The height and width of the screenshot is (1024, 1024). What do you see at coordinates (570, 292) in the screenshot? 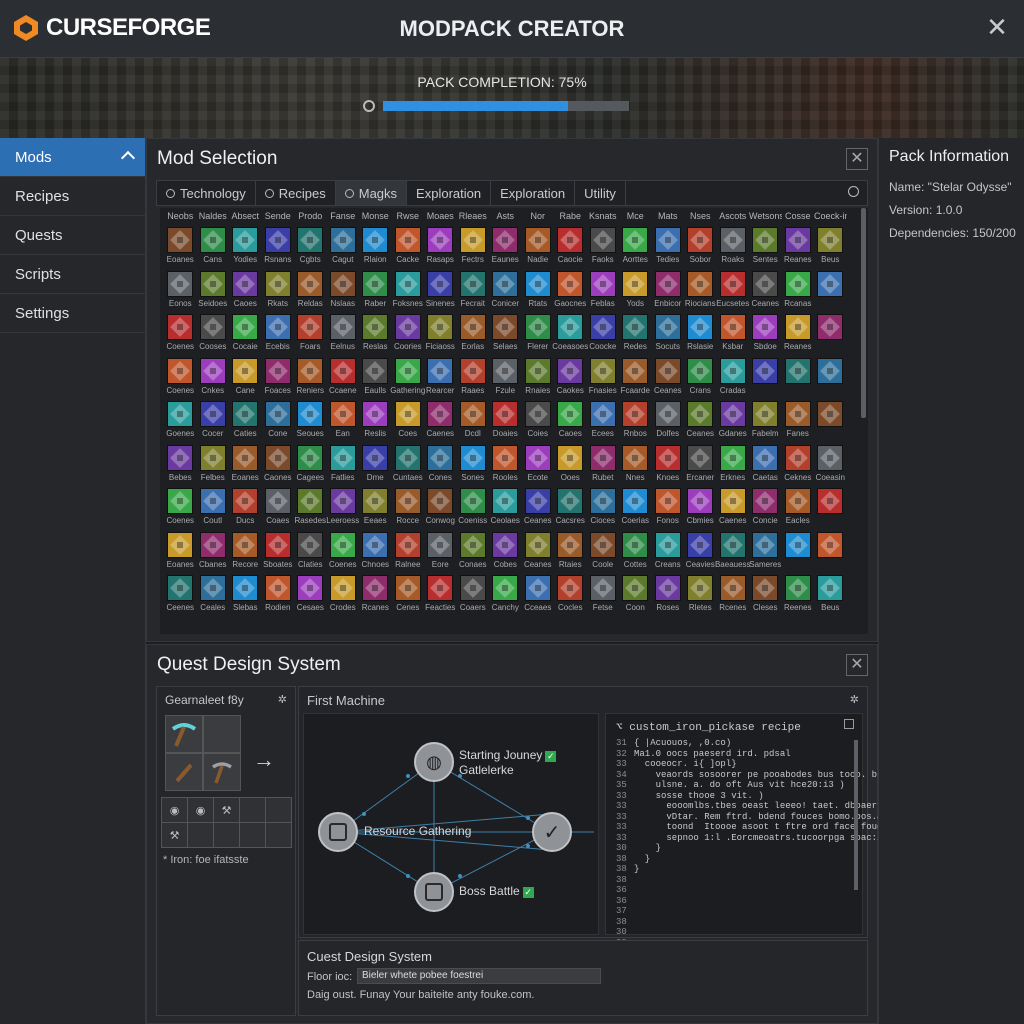
I see `mod-tile: Gaocnes` at bounding box center [570, 292].